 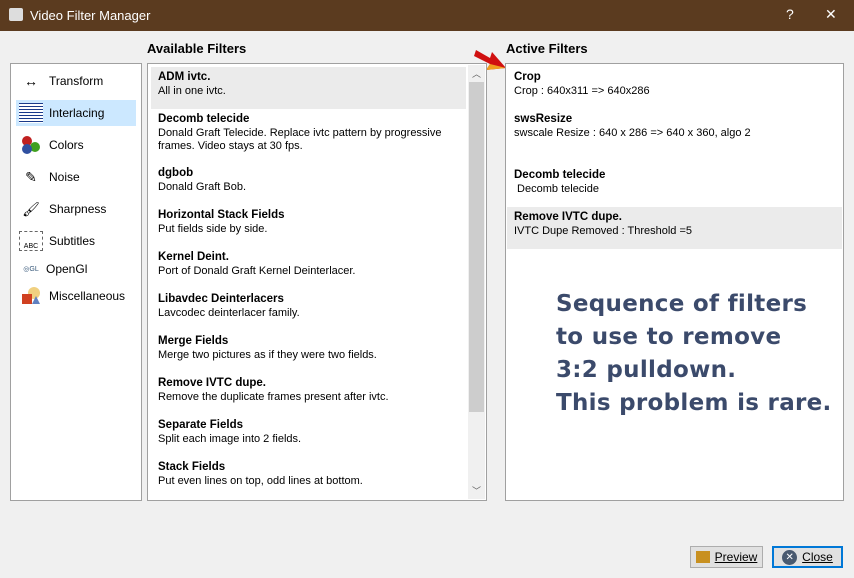 What do you see at coordinates (31, 208) in the screenshot?
I see `sharpness-icon: 🖌` at bounding box center [31, 208].